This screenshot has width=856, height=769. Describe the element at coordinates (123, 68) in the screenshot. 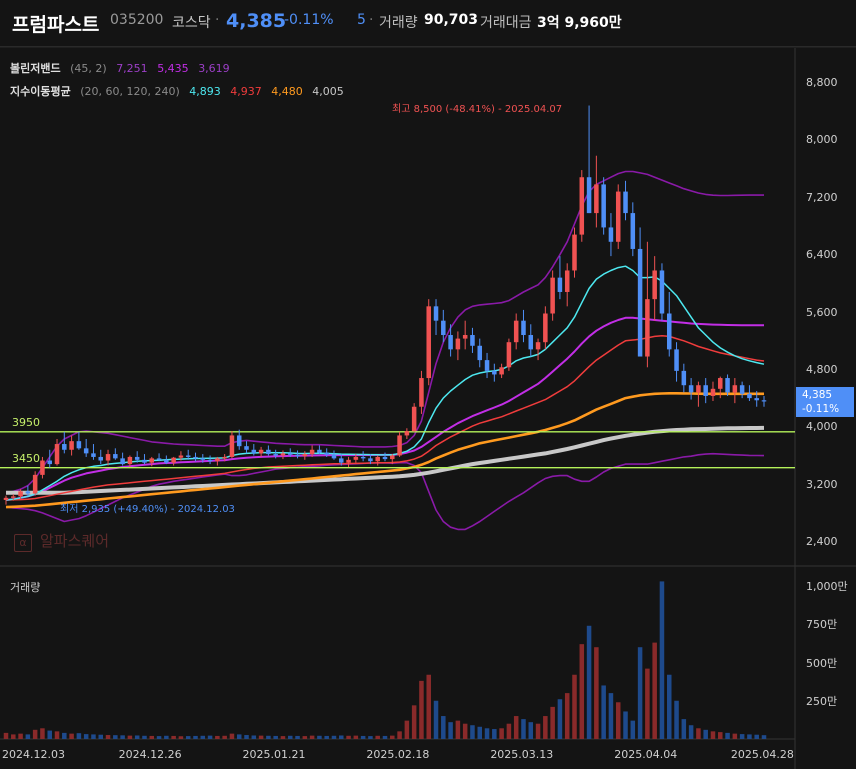

I see `bollinger-legend: 볼린저밴드 (45, 2) 7,251 5,435 3,619` at that location.